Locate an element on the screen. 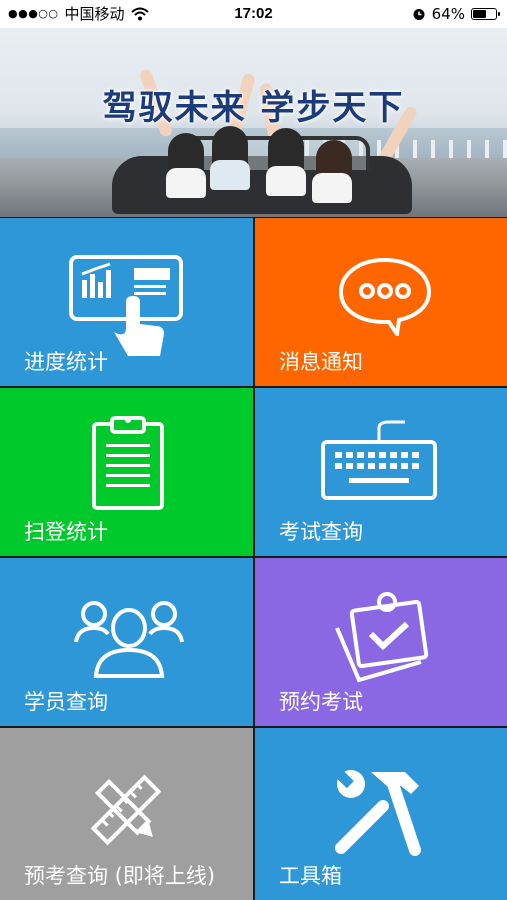 The height and width of the screenshot is (900, 507). tile-pre-exam-query: 预考查询 (即将上线) is located at coordinates (126, 814).